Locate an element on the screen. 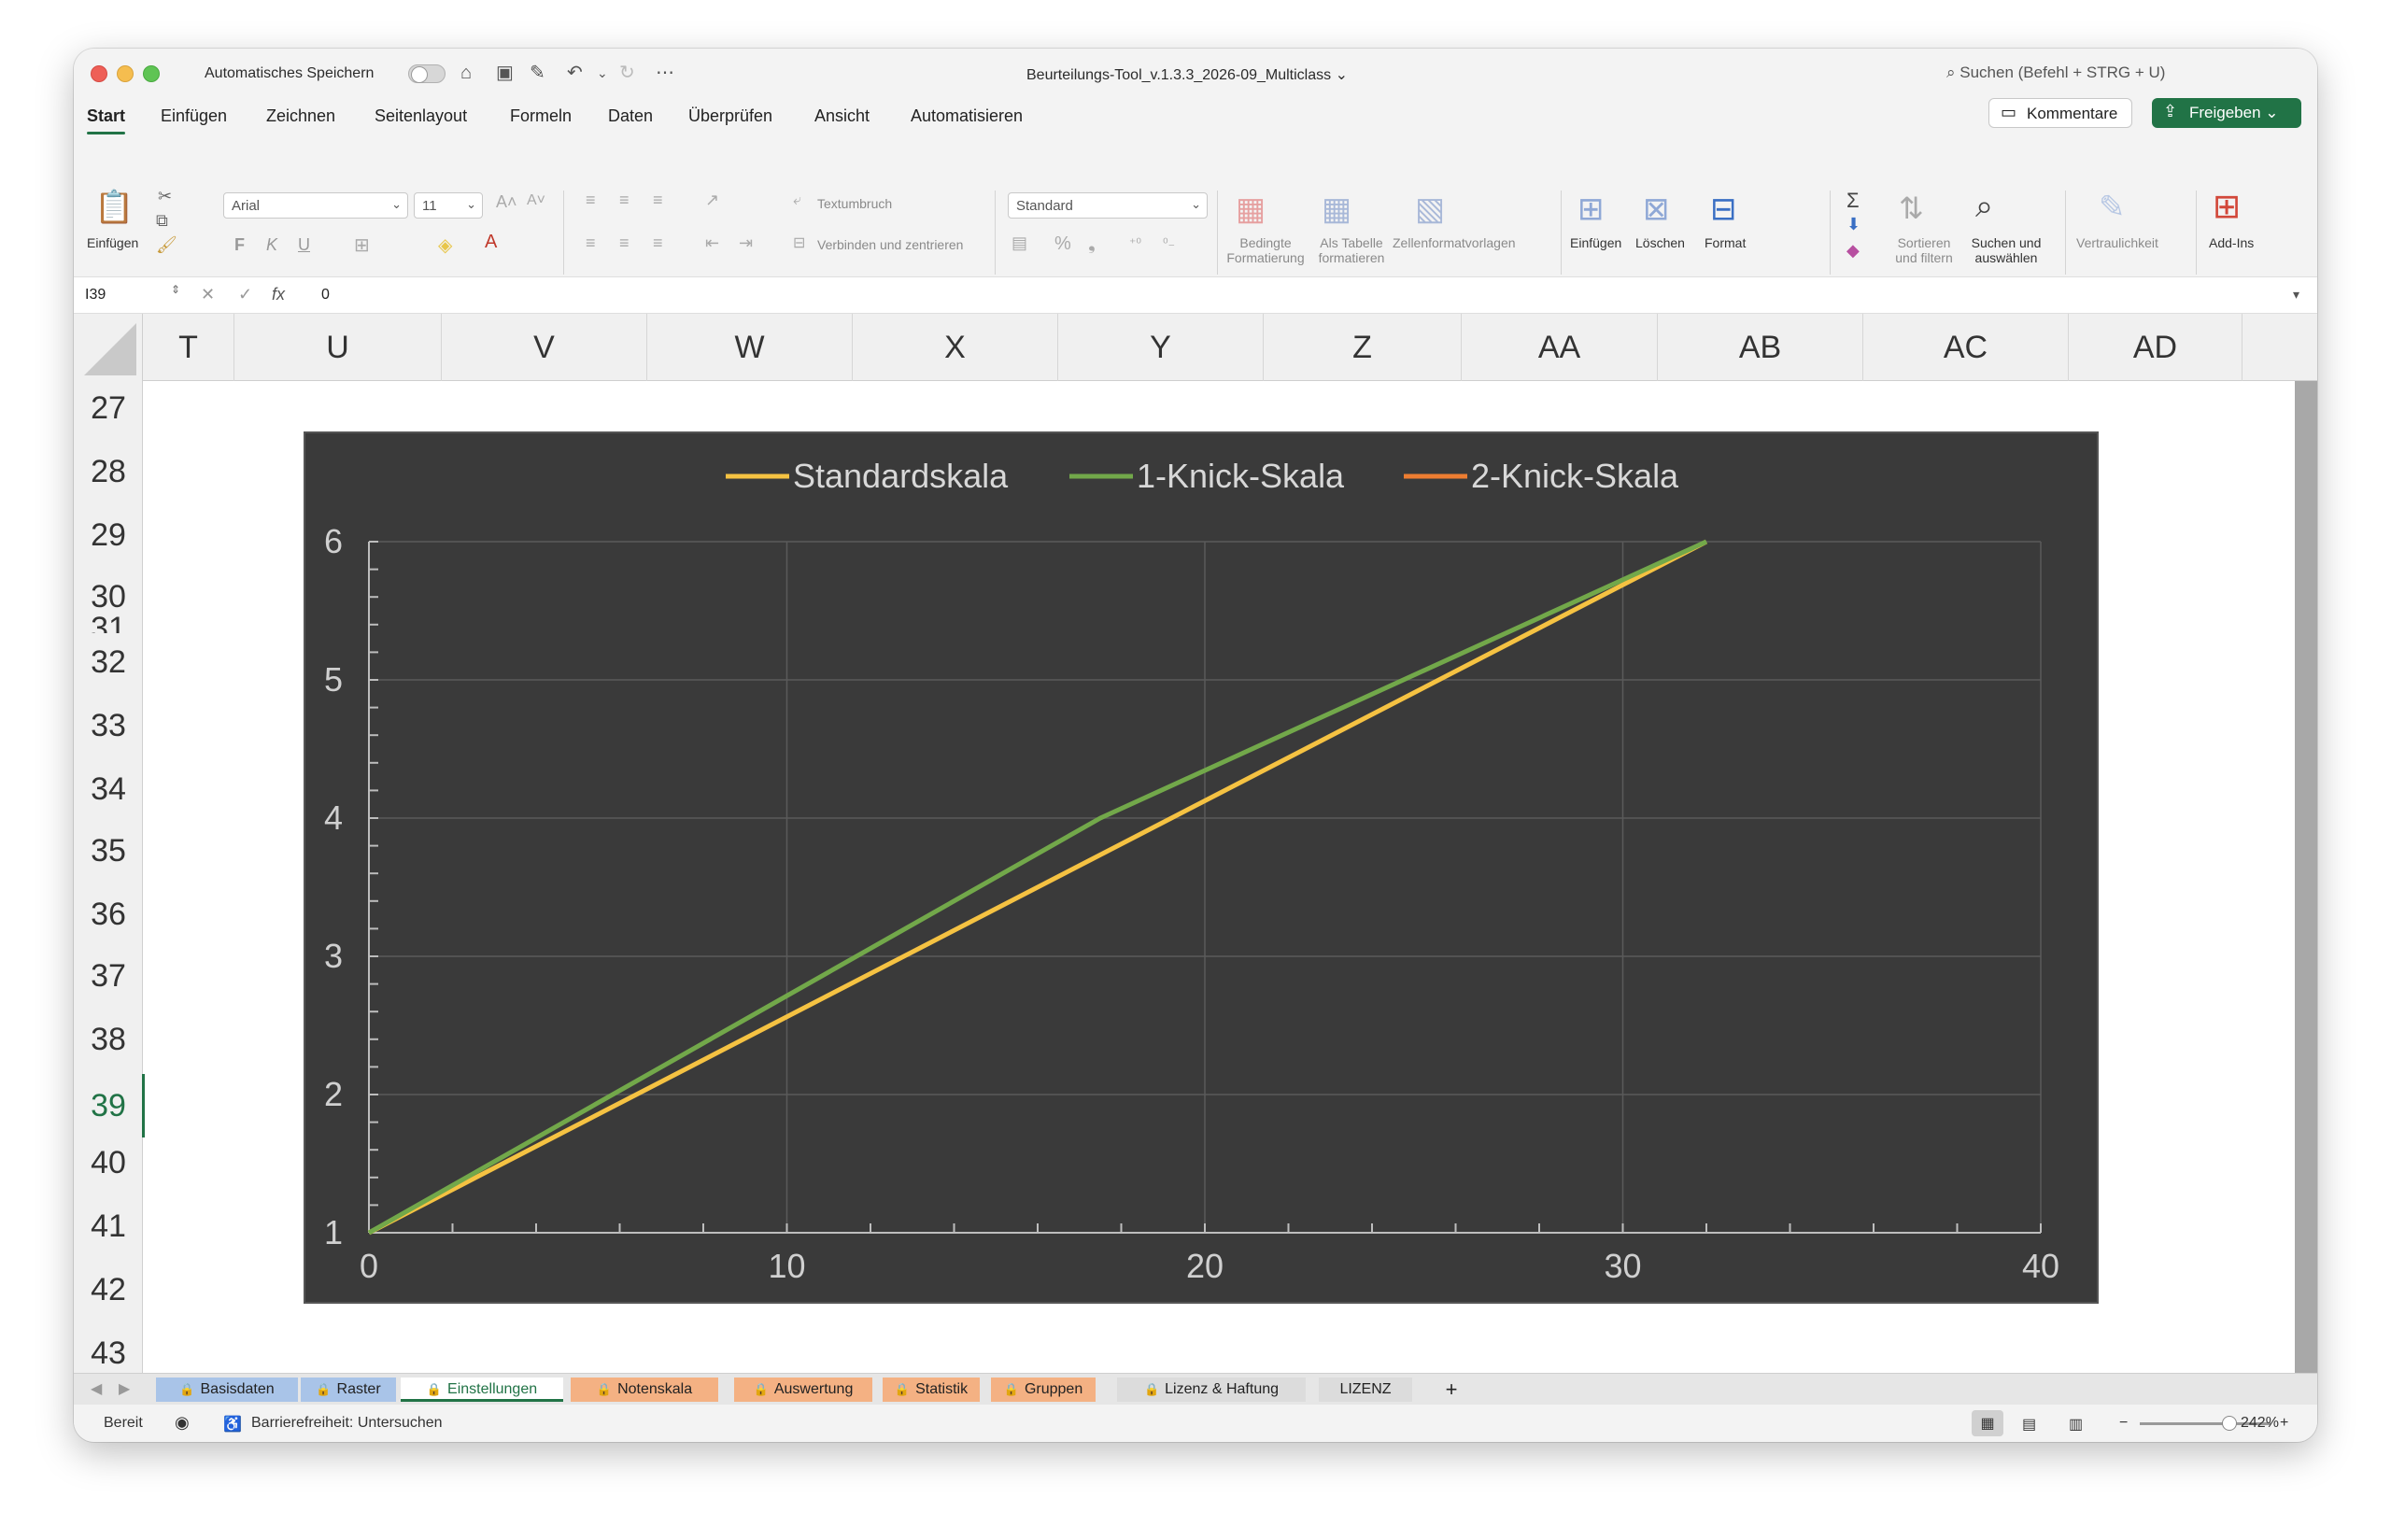 The image size is (2391, 1540). wrap-text-icon: ⤶ is located at coordinates (797, 201).